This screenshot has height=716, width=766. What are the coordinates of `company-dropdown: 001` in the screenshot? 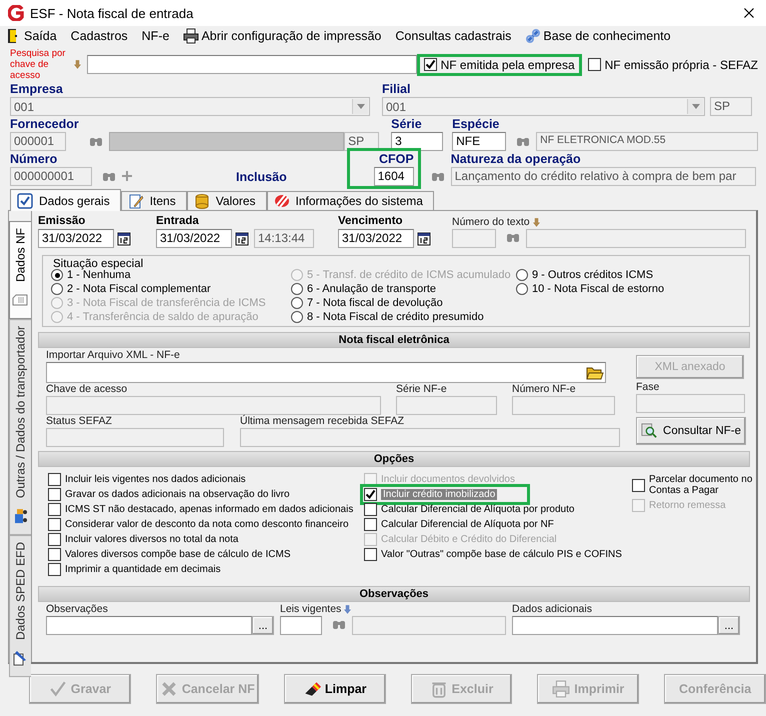 It's located at (190, 106).